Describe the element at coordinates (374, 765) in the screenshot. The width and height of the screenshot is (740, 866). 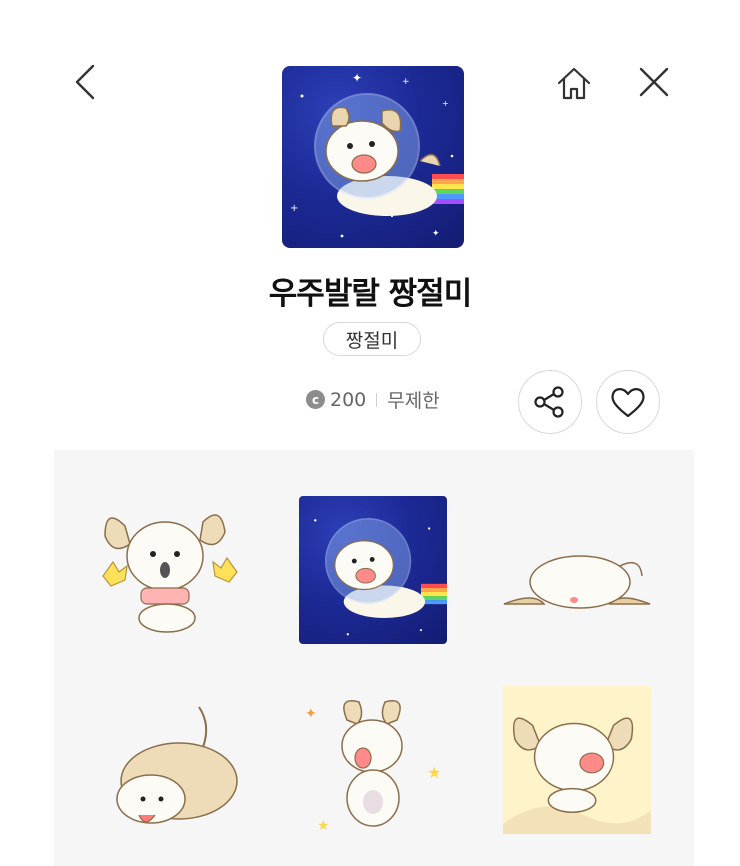
I see `sticker-5: ✦ ★ ★` at that location.